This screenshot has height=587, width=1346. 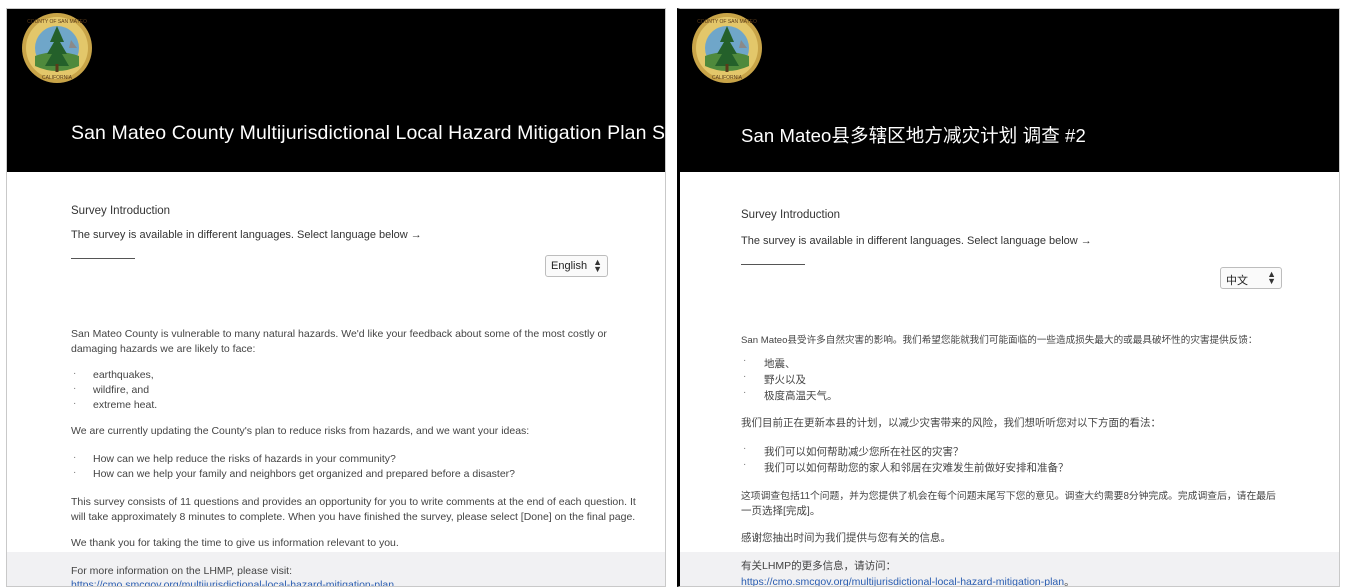 I want to click on language-select: English ▲ ▼, so click(x=576, y=266).